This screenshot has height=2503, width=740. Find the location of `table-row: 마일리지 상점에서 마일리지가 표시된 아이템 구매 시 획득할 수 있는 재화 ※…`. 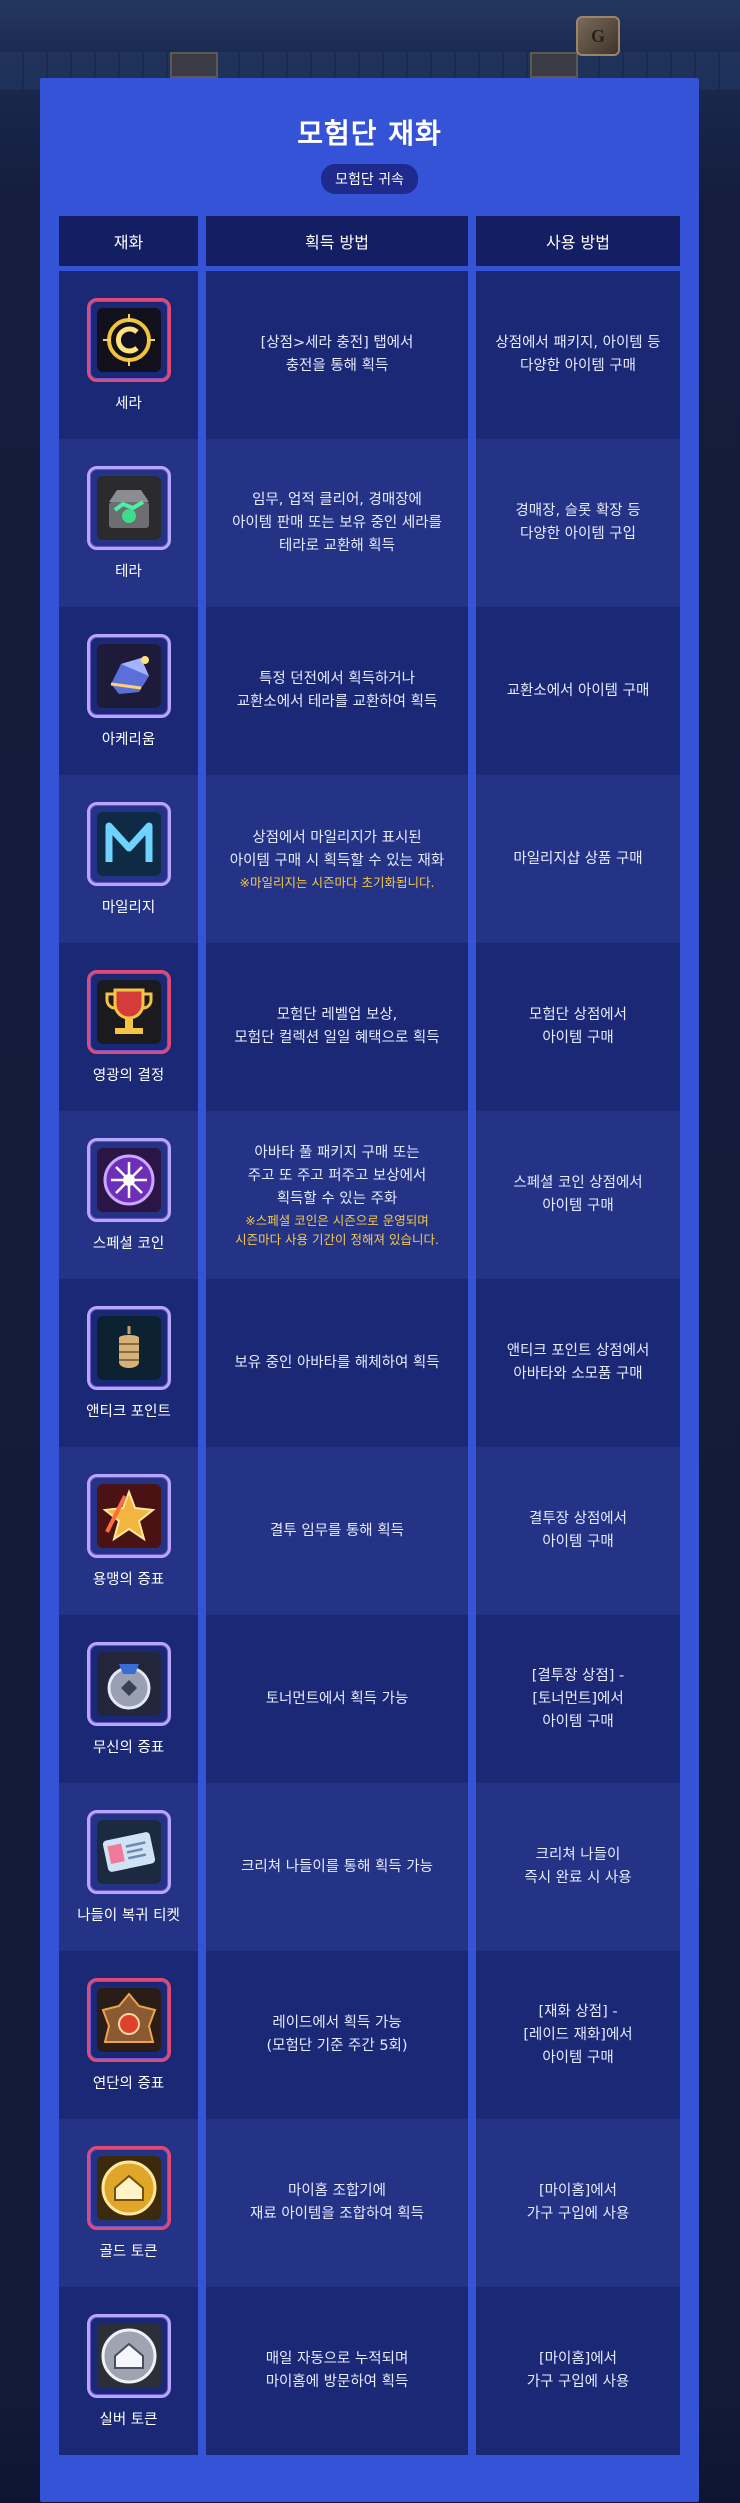

table-row: 마일리지 상점에서 마일리지가 표시된 아이템 구매 시 획득할 수 있는 재화 ※… is located at coordinates (369, 859).